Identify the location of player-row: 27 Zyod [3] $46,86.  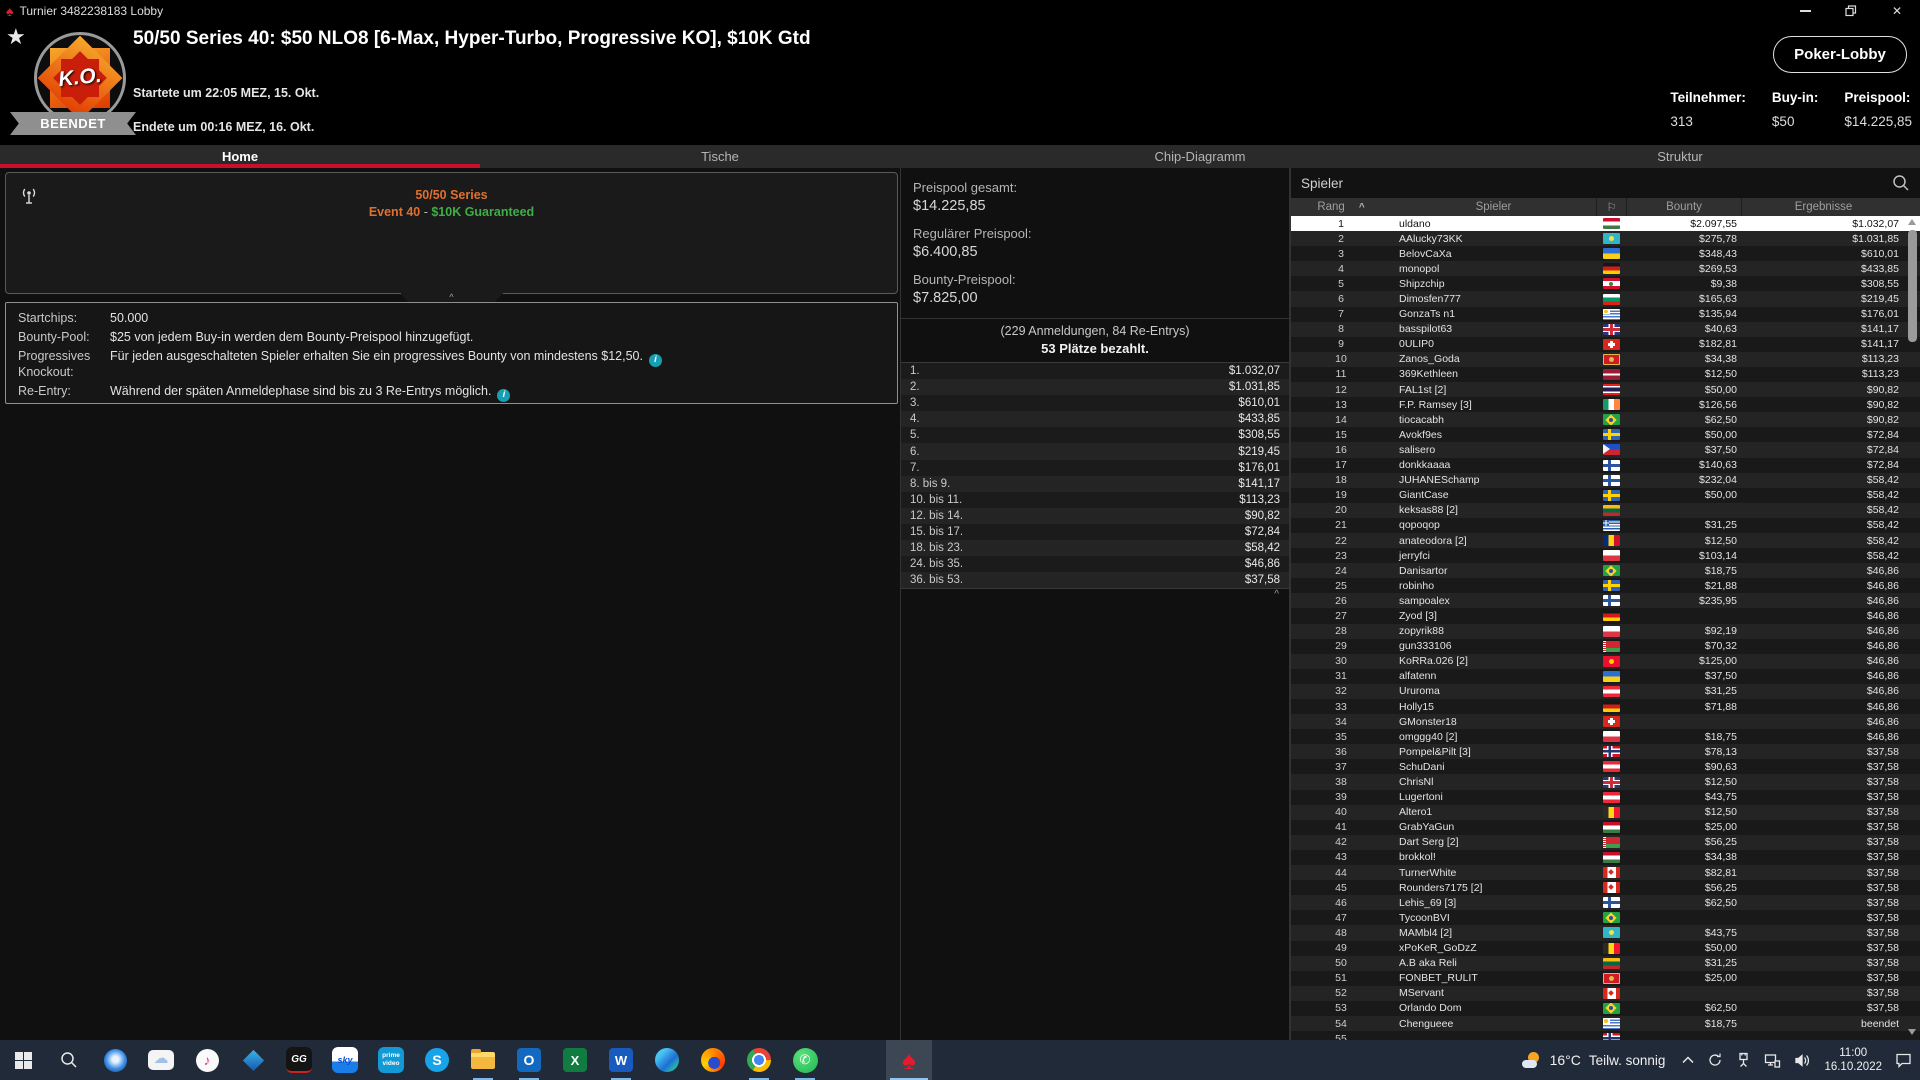
(1605, 616).